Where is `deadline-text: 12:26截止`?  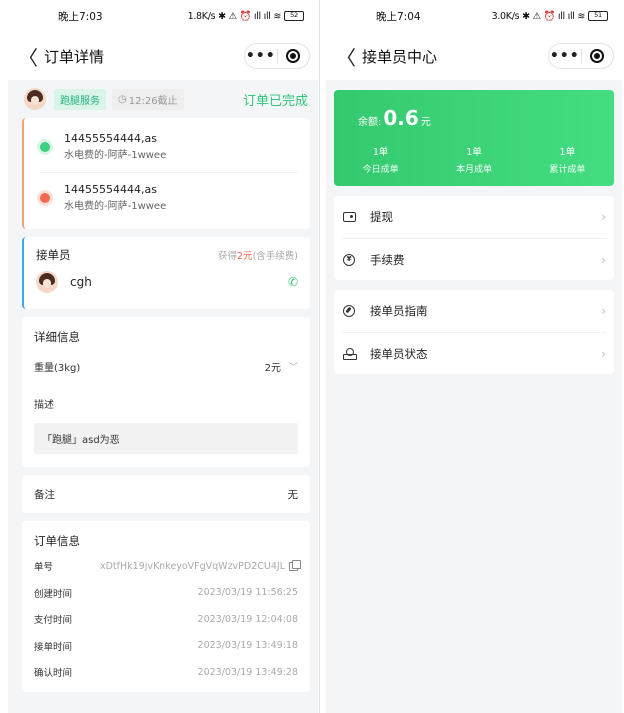 deadline-text: 12:26截止 is located at coordinates (153, 101).